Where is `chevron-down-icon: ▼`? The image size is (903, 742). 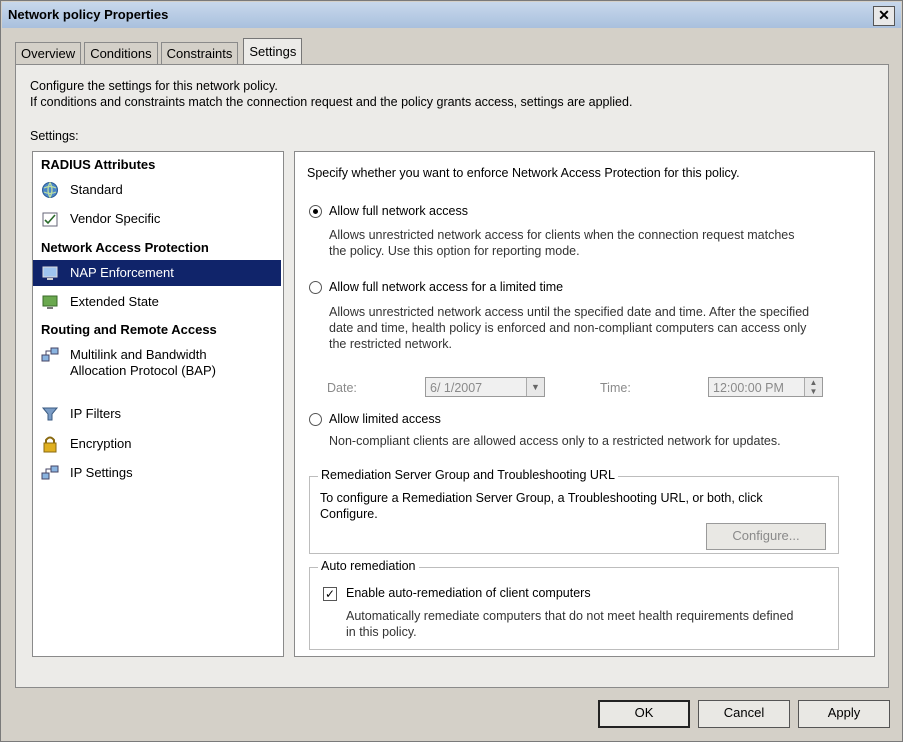 chevron-down-icon: ▼ is located at coordinates (535, 387).